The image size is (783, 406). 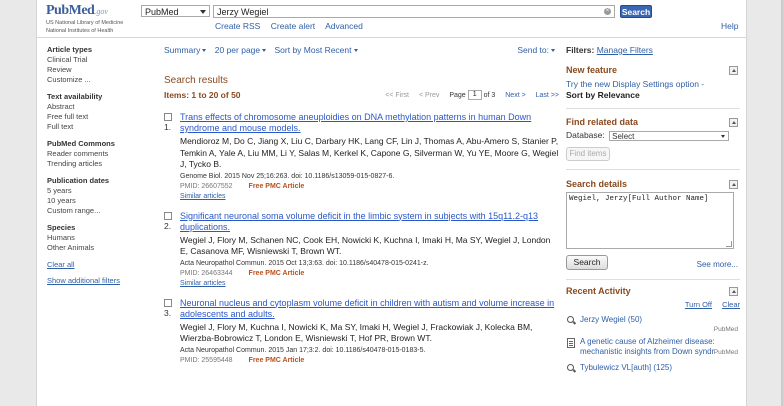 I want to click on filters-label: Filters:, so click(x=580, y=50).